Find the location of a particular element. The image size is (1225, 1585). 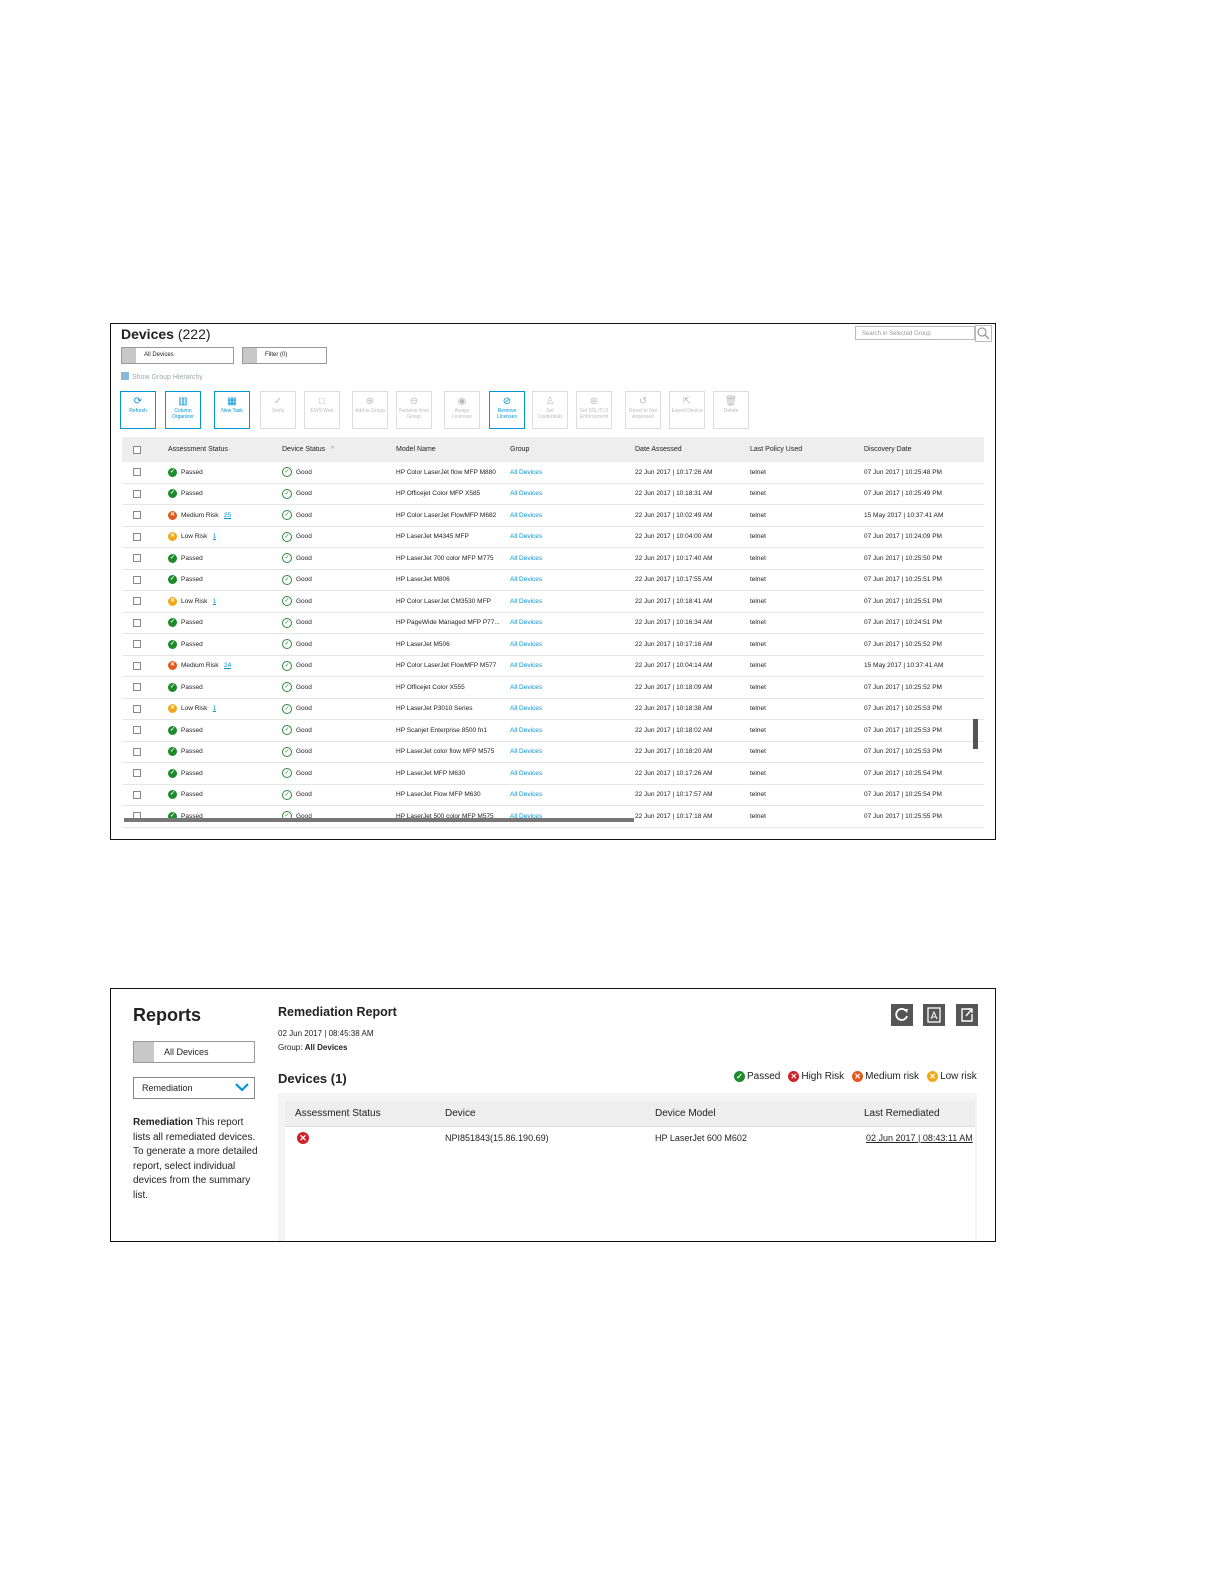

toolbar-button-add-group: ⊕ Add to Group is located at coordinates (370, 410).